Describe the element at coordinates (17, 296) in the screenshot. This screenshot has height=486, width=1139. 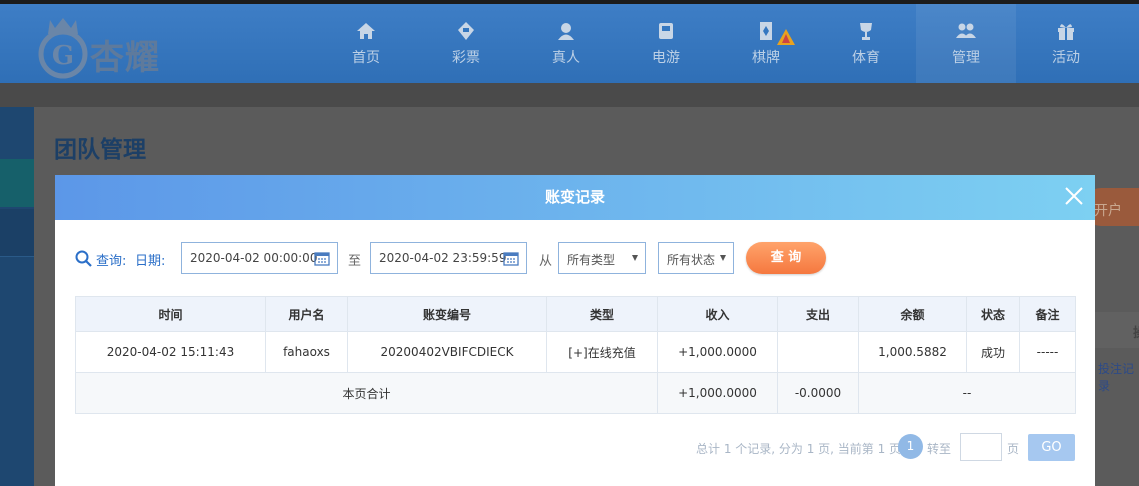
I see `sidebar` at that location.